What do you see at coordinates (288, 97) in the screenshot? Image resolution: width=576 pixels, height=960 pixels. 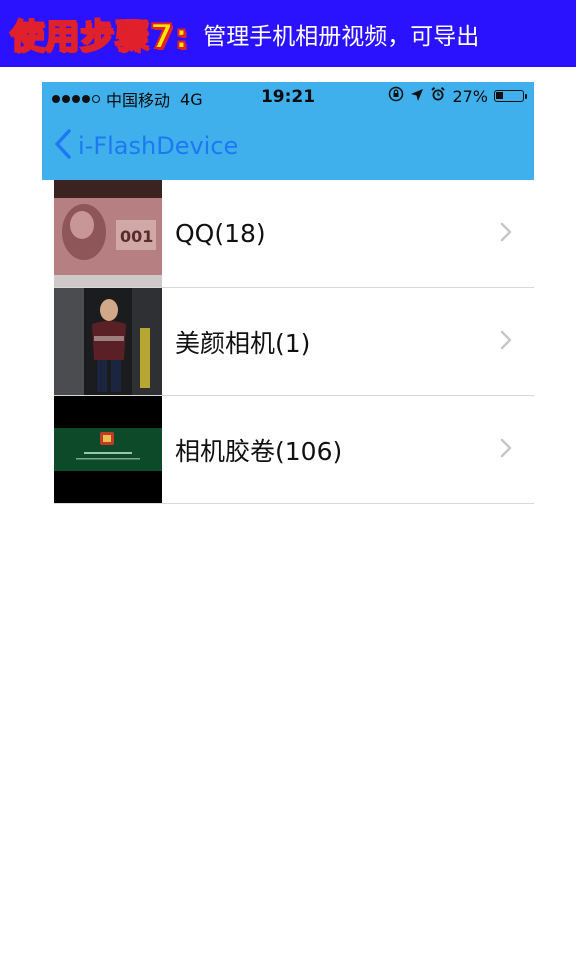 I see `status-bar: 中国移动 4G 19:21 27%` at bounding box center [288, 97].